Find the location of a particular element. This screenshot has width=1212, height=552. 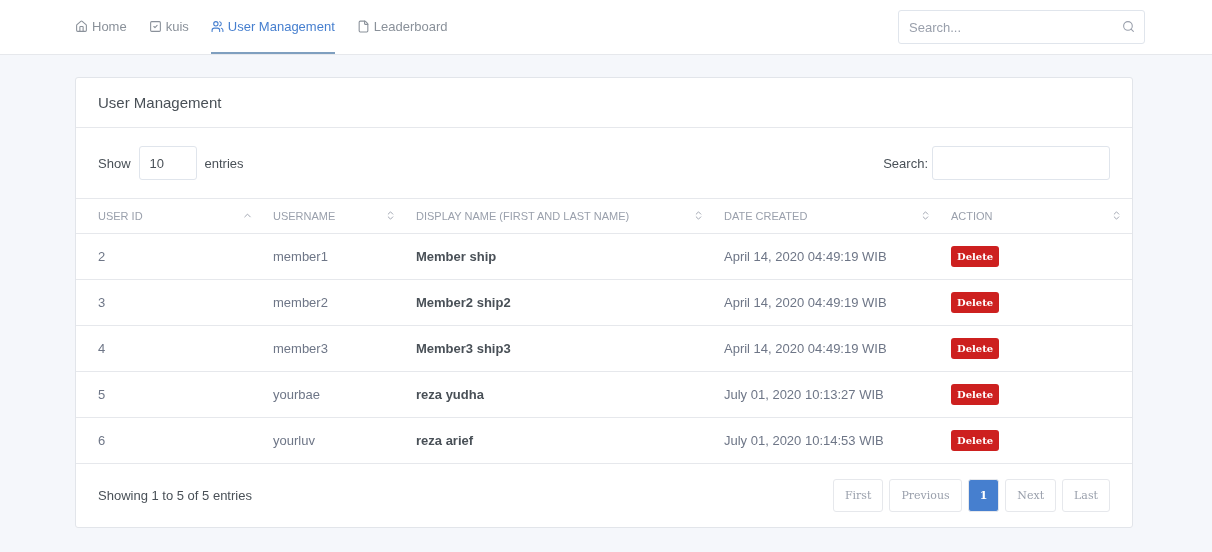

home-icon is located at coordinates (81, 26).